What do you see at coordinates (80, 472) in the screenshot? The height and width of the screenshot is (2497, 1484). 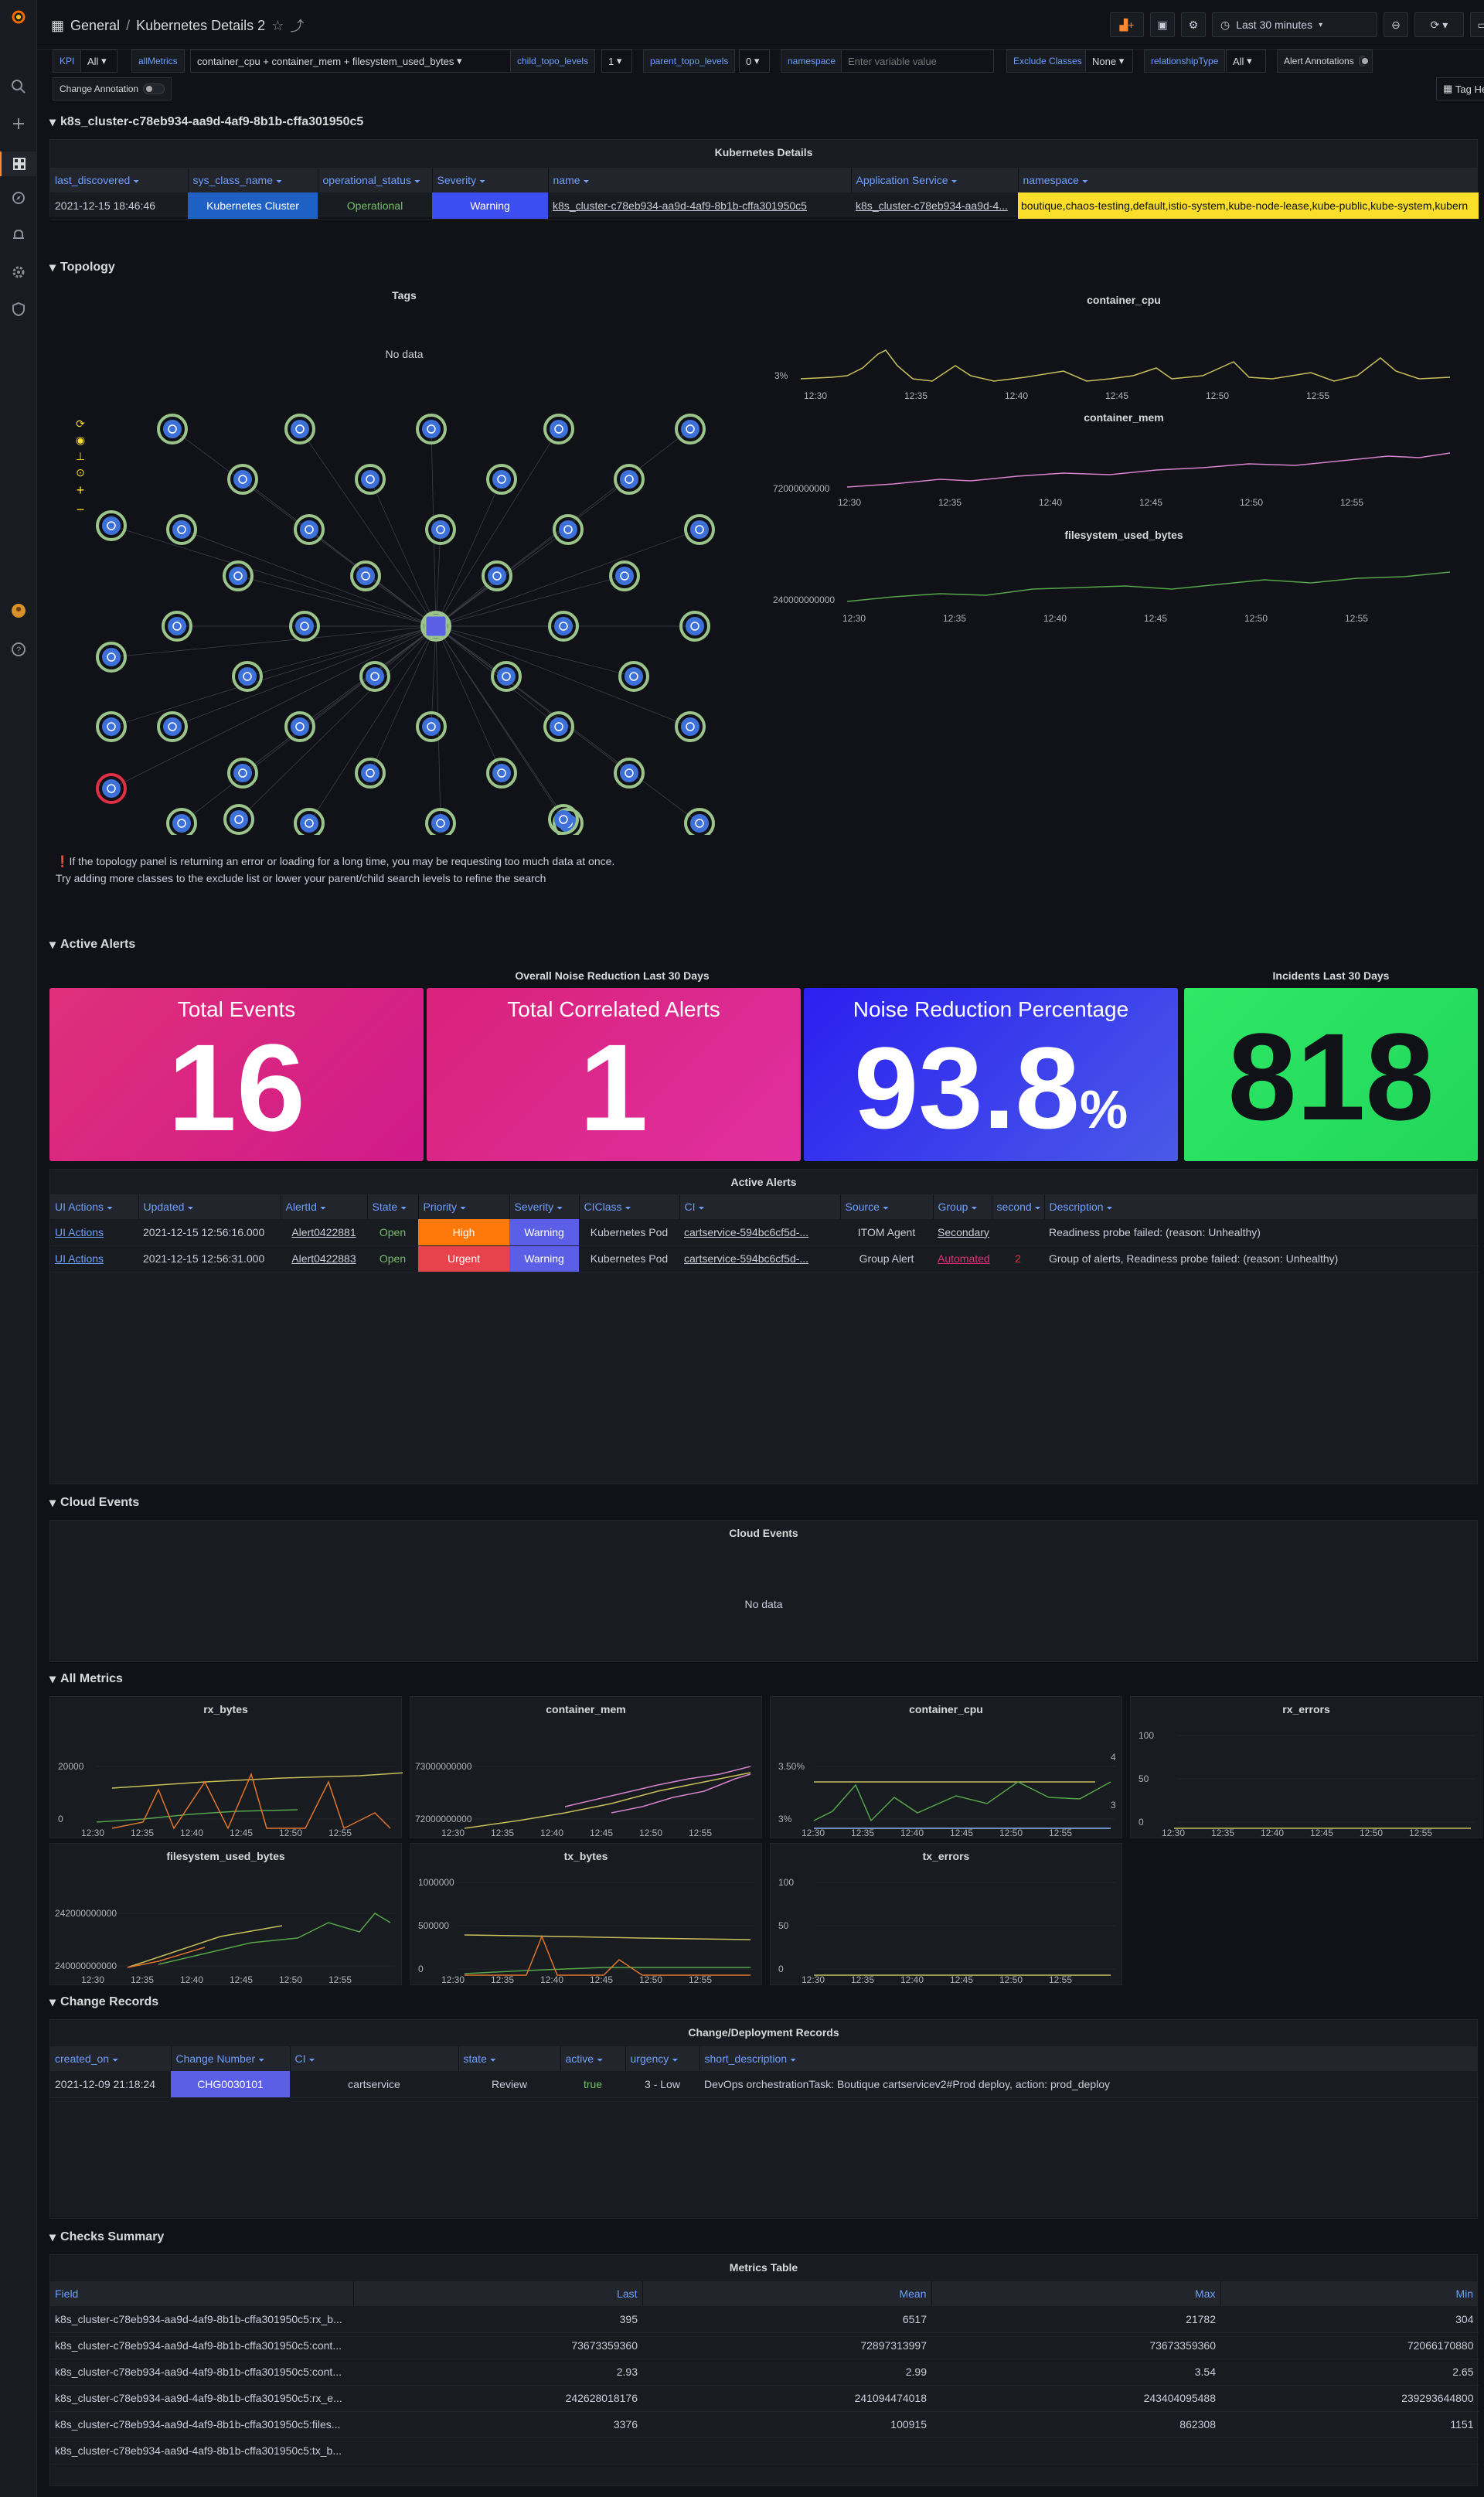 I see `center-icon: ⊙` at bounding box center [80, 472].